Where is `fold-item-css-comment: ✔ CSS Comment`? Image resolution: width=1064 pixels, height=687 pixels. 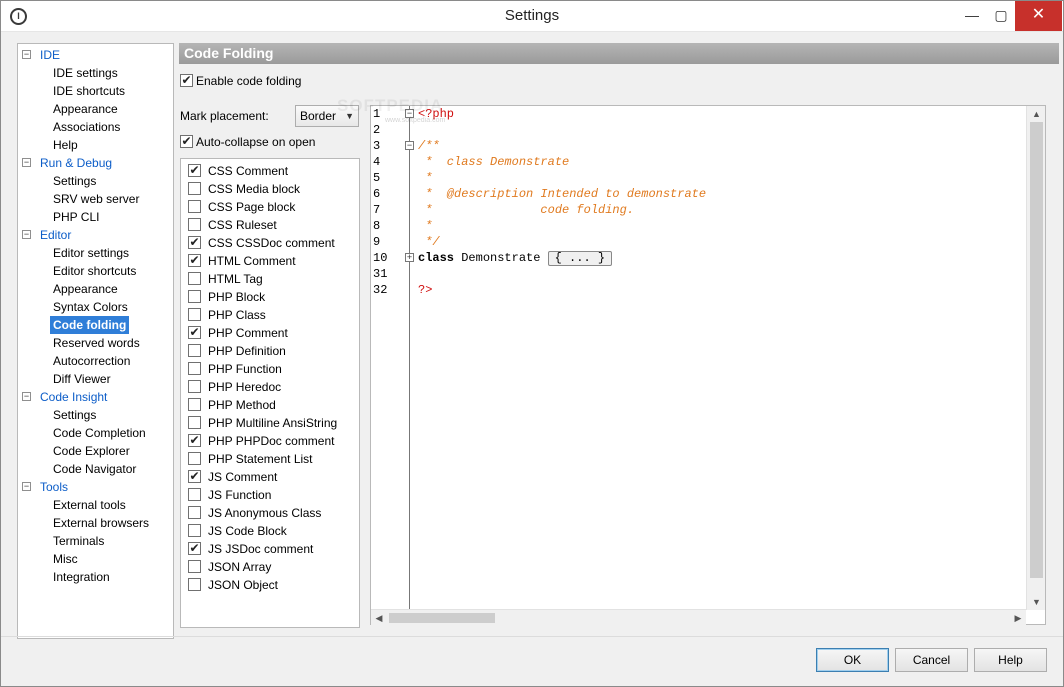
fold-item-css-comment: ✔ CSS Comment is located at coordinates (270, 171).